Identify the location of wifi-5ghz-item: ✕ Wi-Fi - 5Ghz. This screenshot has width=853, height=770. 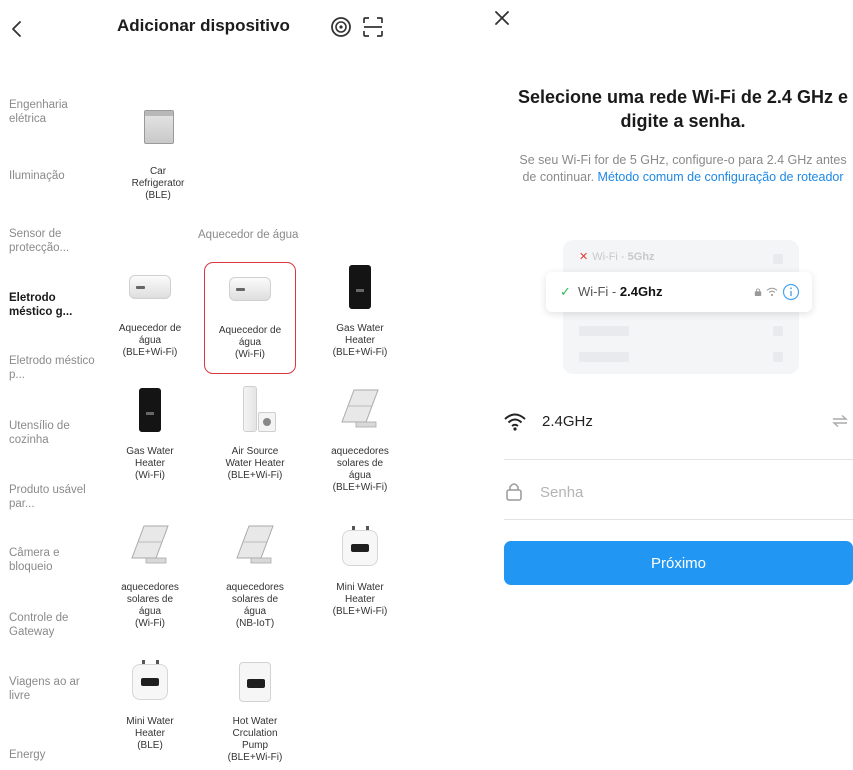
(617, 256).